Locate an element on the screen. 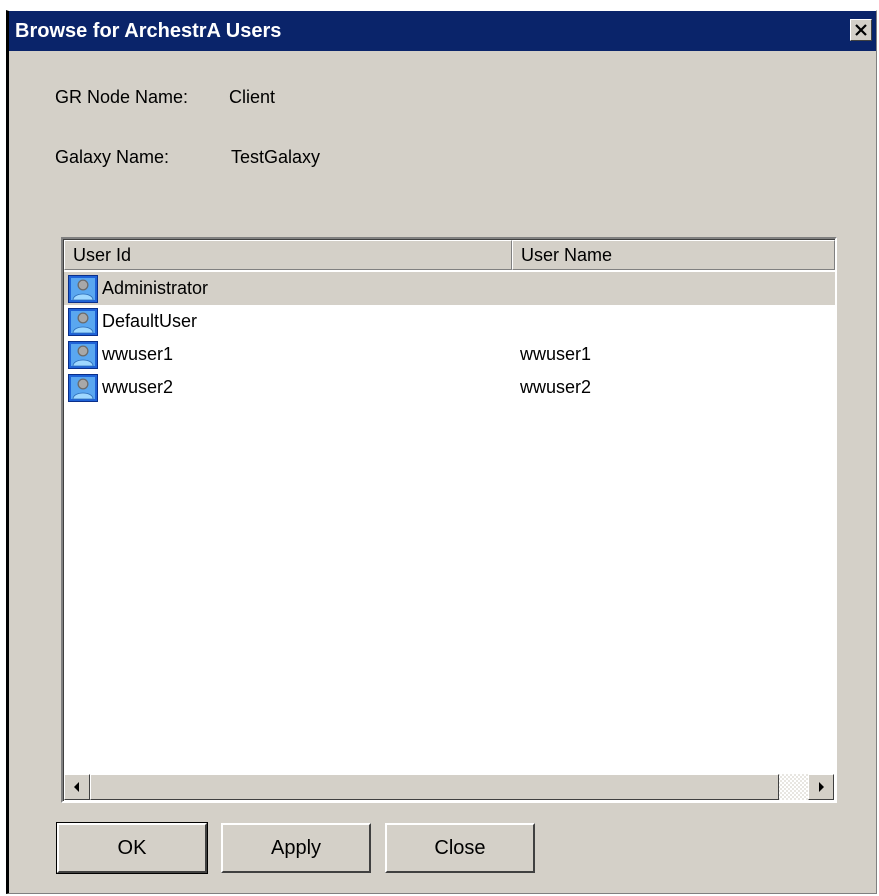 The width and height of the screenshot is (879, 896). list-header: User Id User Name is located at coordinates (449, 255).